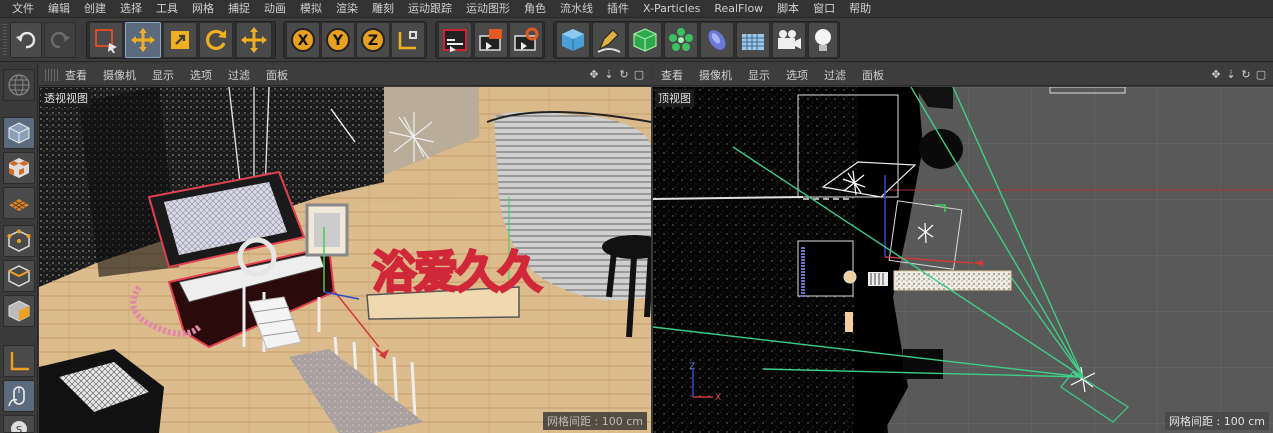 This screenshot has height=433, width=1273. I want to click on light-button, so click(823, 40).